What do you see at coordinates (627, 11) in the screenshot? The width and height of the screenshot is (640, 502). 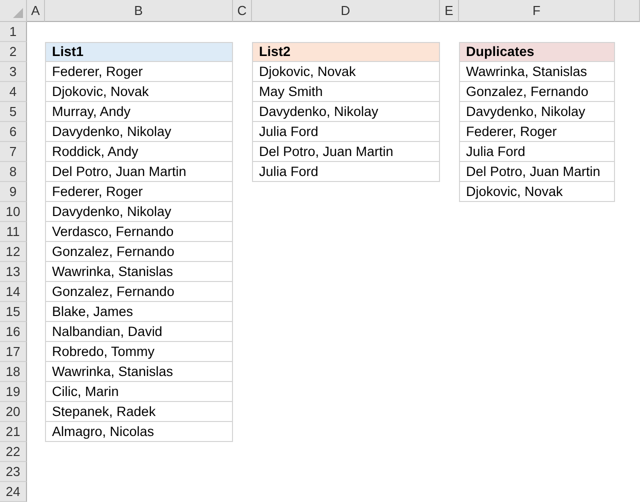 I see `header-bar` at bounding box center [627, 11].